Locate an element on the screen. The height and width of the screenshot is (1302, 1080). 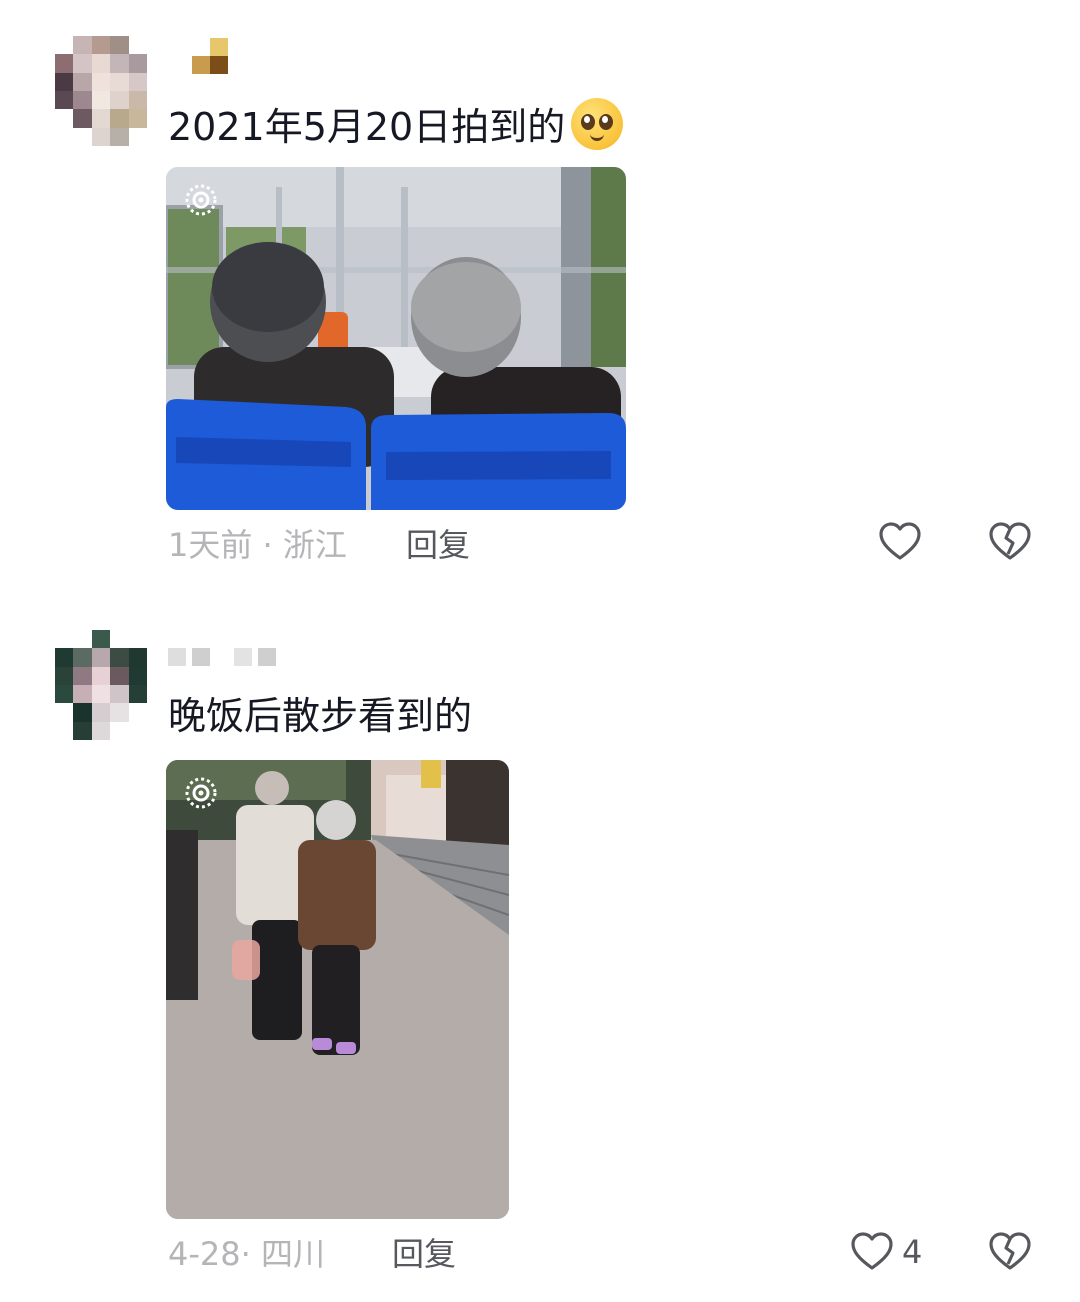
like-button: 4 is located at coordinates (886, 1252).